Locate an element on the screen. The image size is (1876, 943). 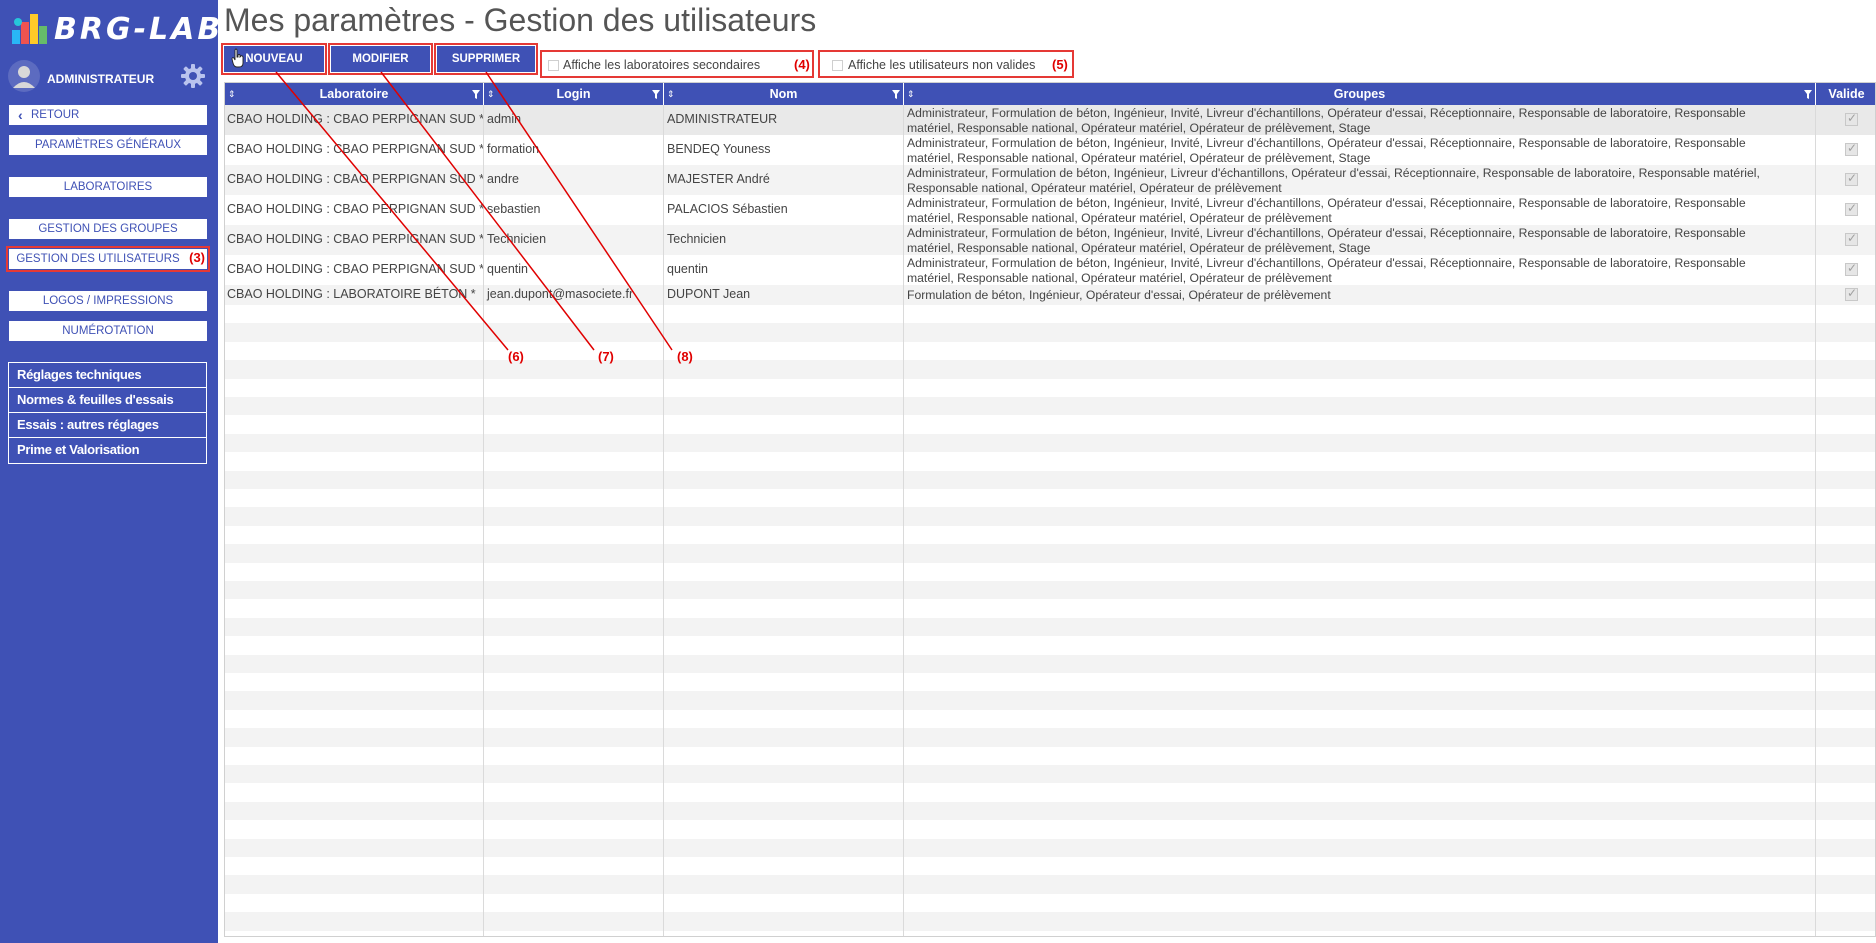
sidebar-item-label: LABORATOIRES is located at coordinates (108, 187).